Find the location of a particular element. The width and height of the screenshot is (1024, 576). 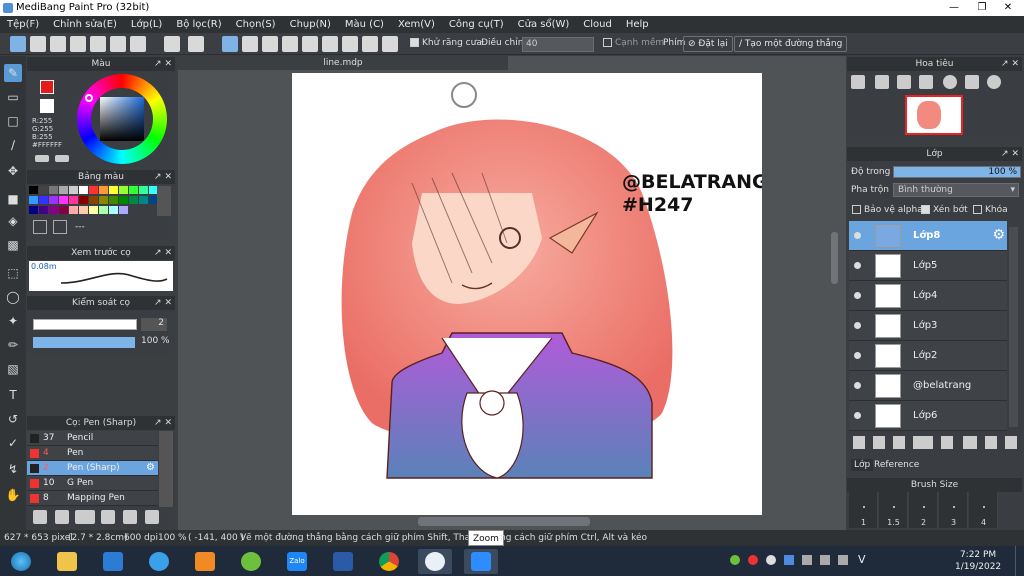

rect-tool-icon: □ is located at coordinates (13, 121).